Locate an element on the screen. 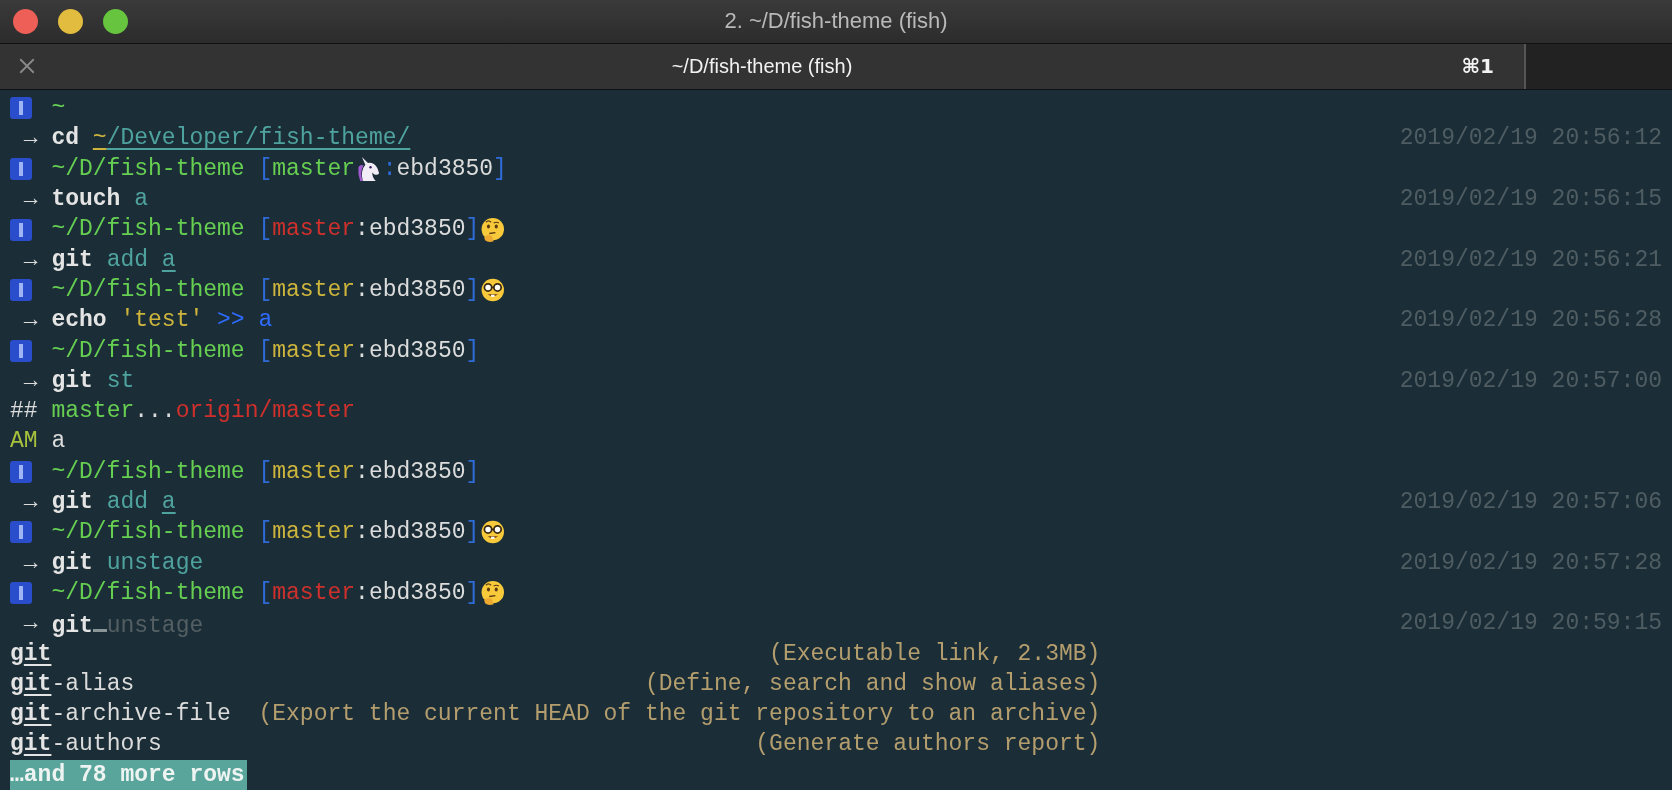 The height and width of the screenshot is (790, 1672). completion-description: (Generate authors report) is located at coordinates (928, 745).